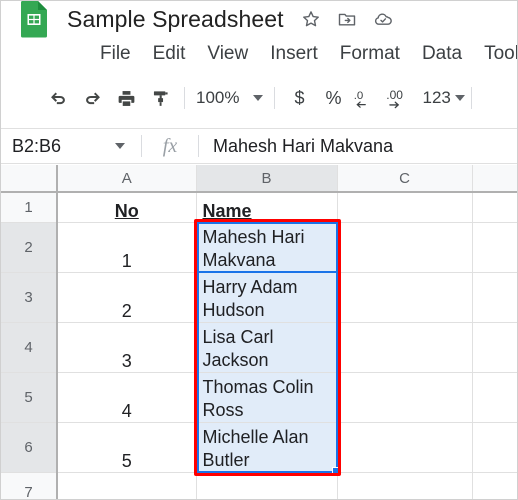 The image size is (518, 500). What do you see at coordinates (294, 54) in the screenshot?
I see `menu-item-insert: Insert` at bounding box center [294, 54].